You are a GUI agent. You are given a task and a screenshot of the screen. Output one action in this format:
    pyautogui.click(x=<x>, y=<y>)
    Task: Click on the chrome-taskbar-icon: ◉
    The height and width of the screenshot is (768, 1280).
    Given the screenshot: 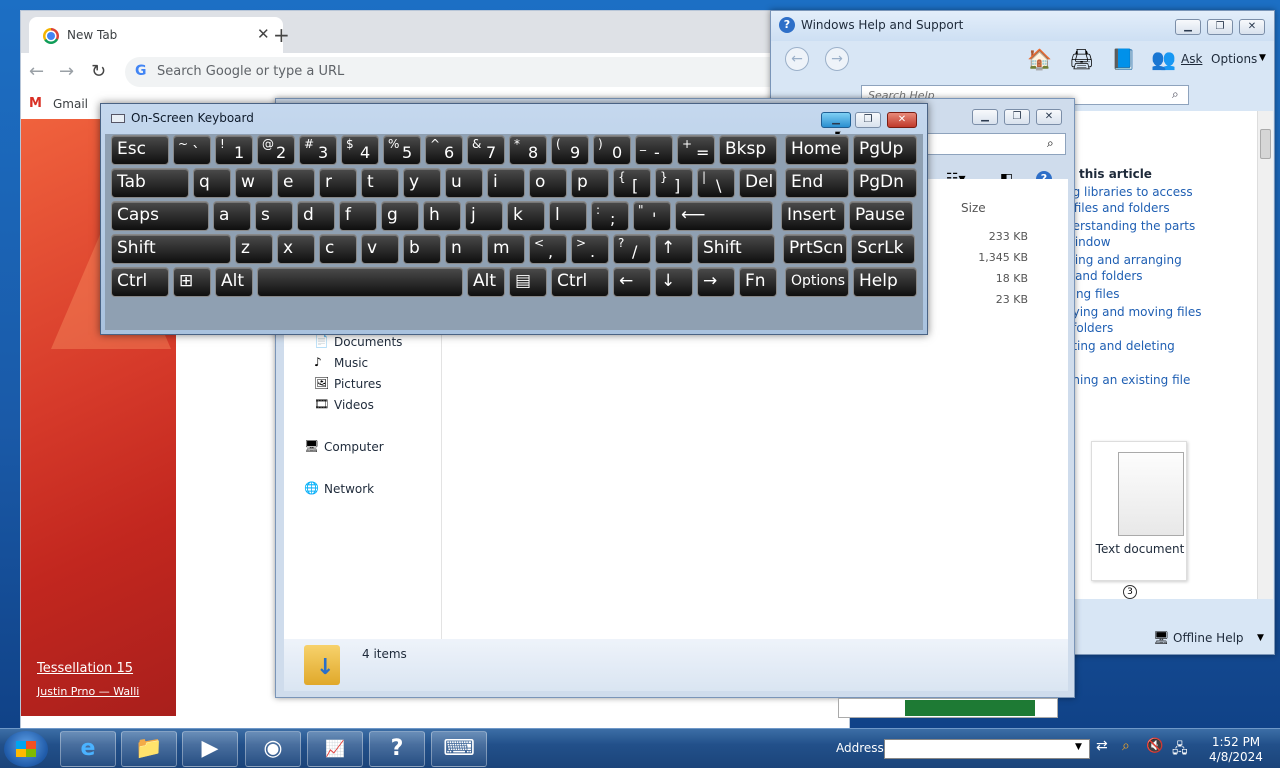 What is the action you would take?
    pyautogui.click(x=273, y=749)
    